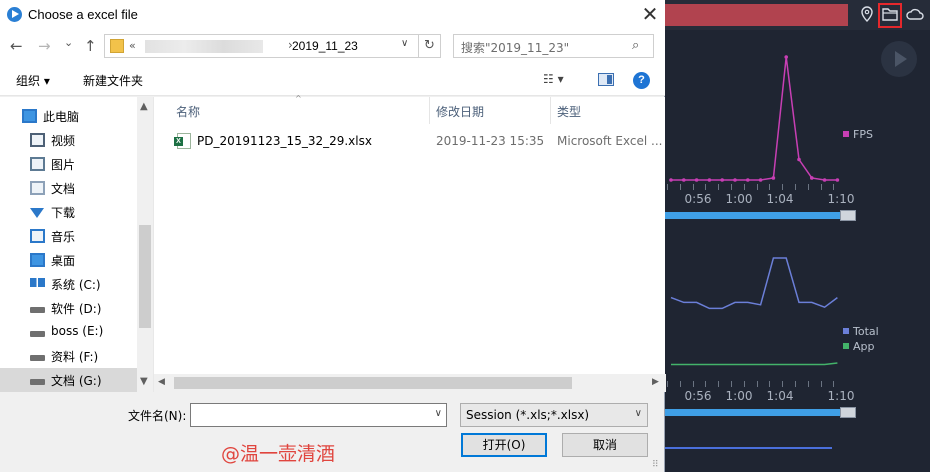 This screenshot has width=930, height=472. I want to click on folder-icon, so click(117, 46).